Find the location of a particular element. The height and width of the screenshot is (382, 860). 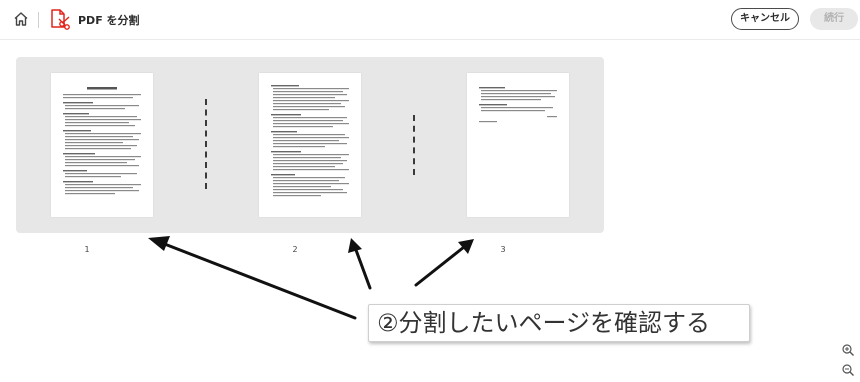

home-icon is located at coordinates (21, 19).